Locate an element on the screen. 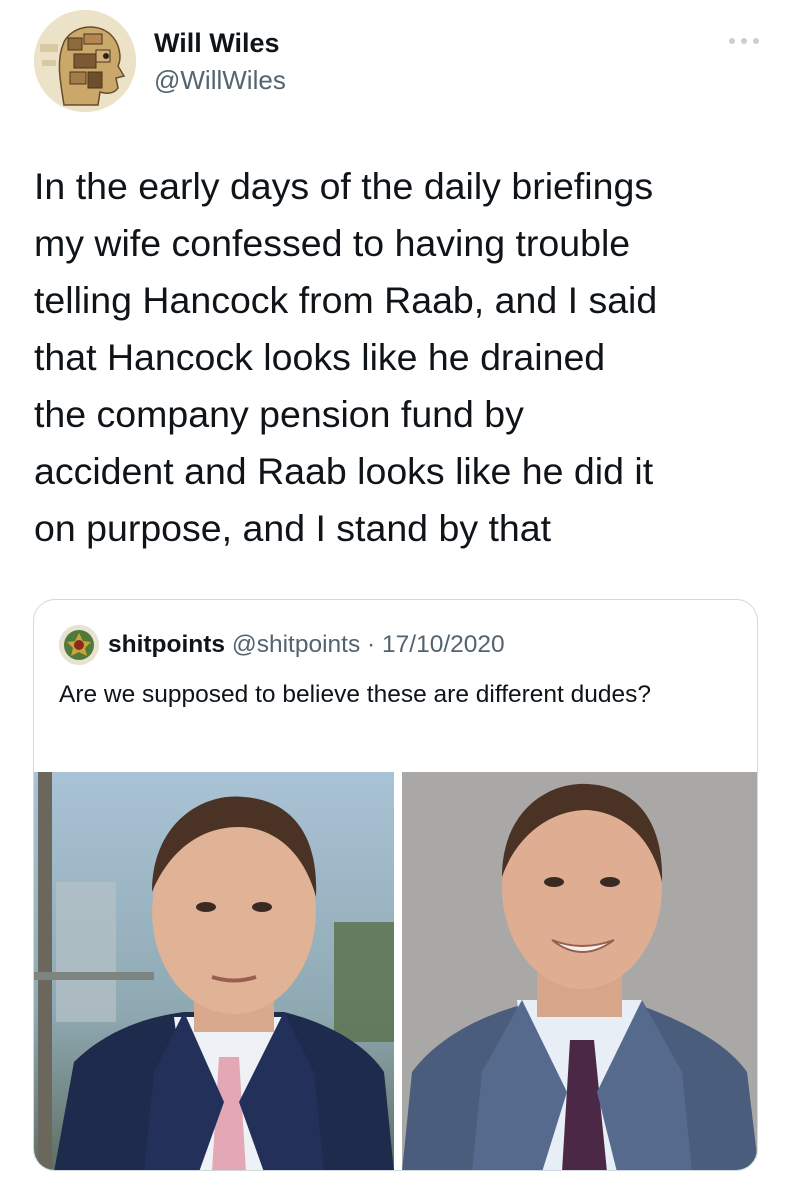 The image size is (793, 1200). author-avatar is located at coordinates (85, 61).